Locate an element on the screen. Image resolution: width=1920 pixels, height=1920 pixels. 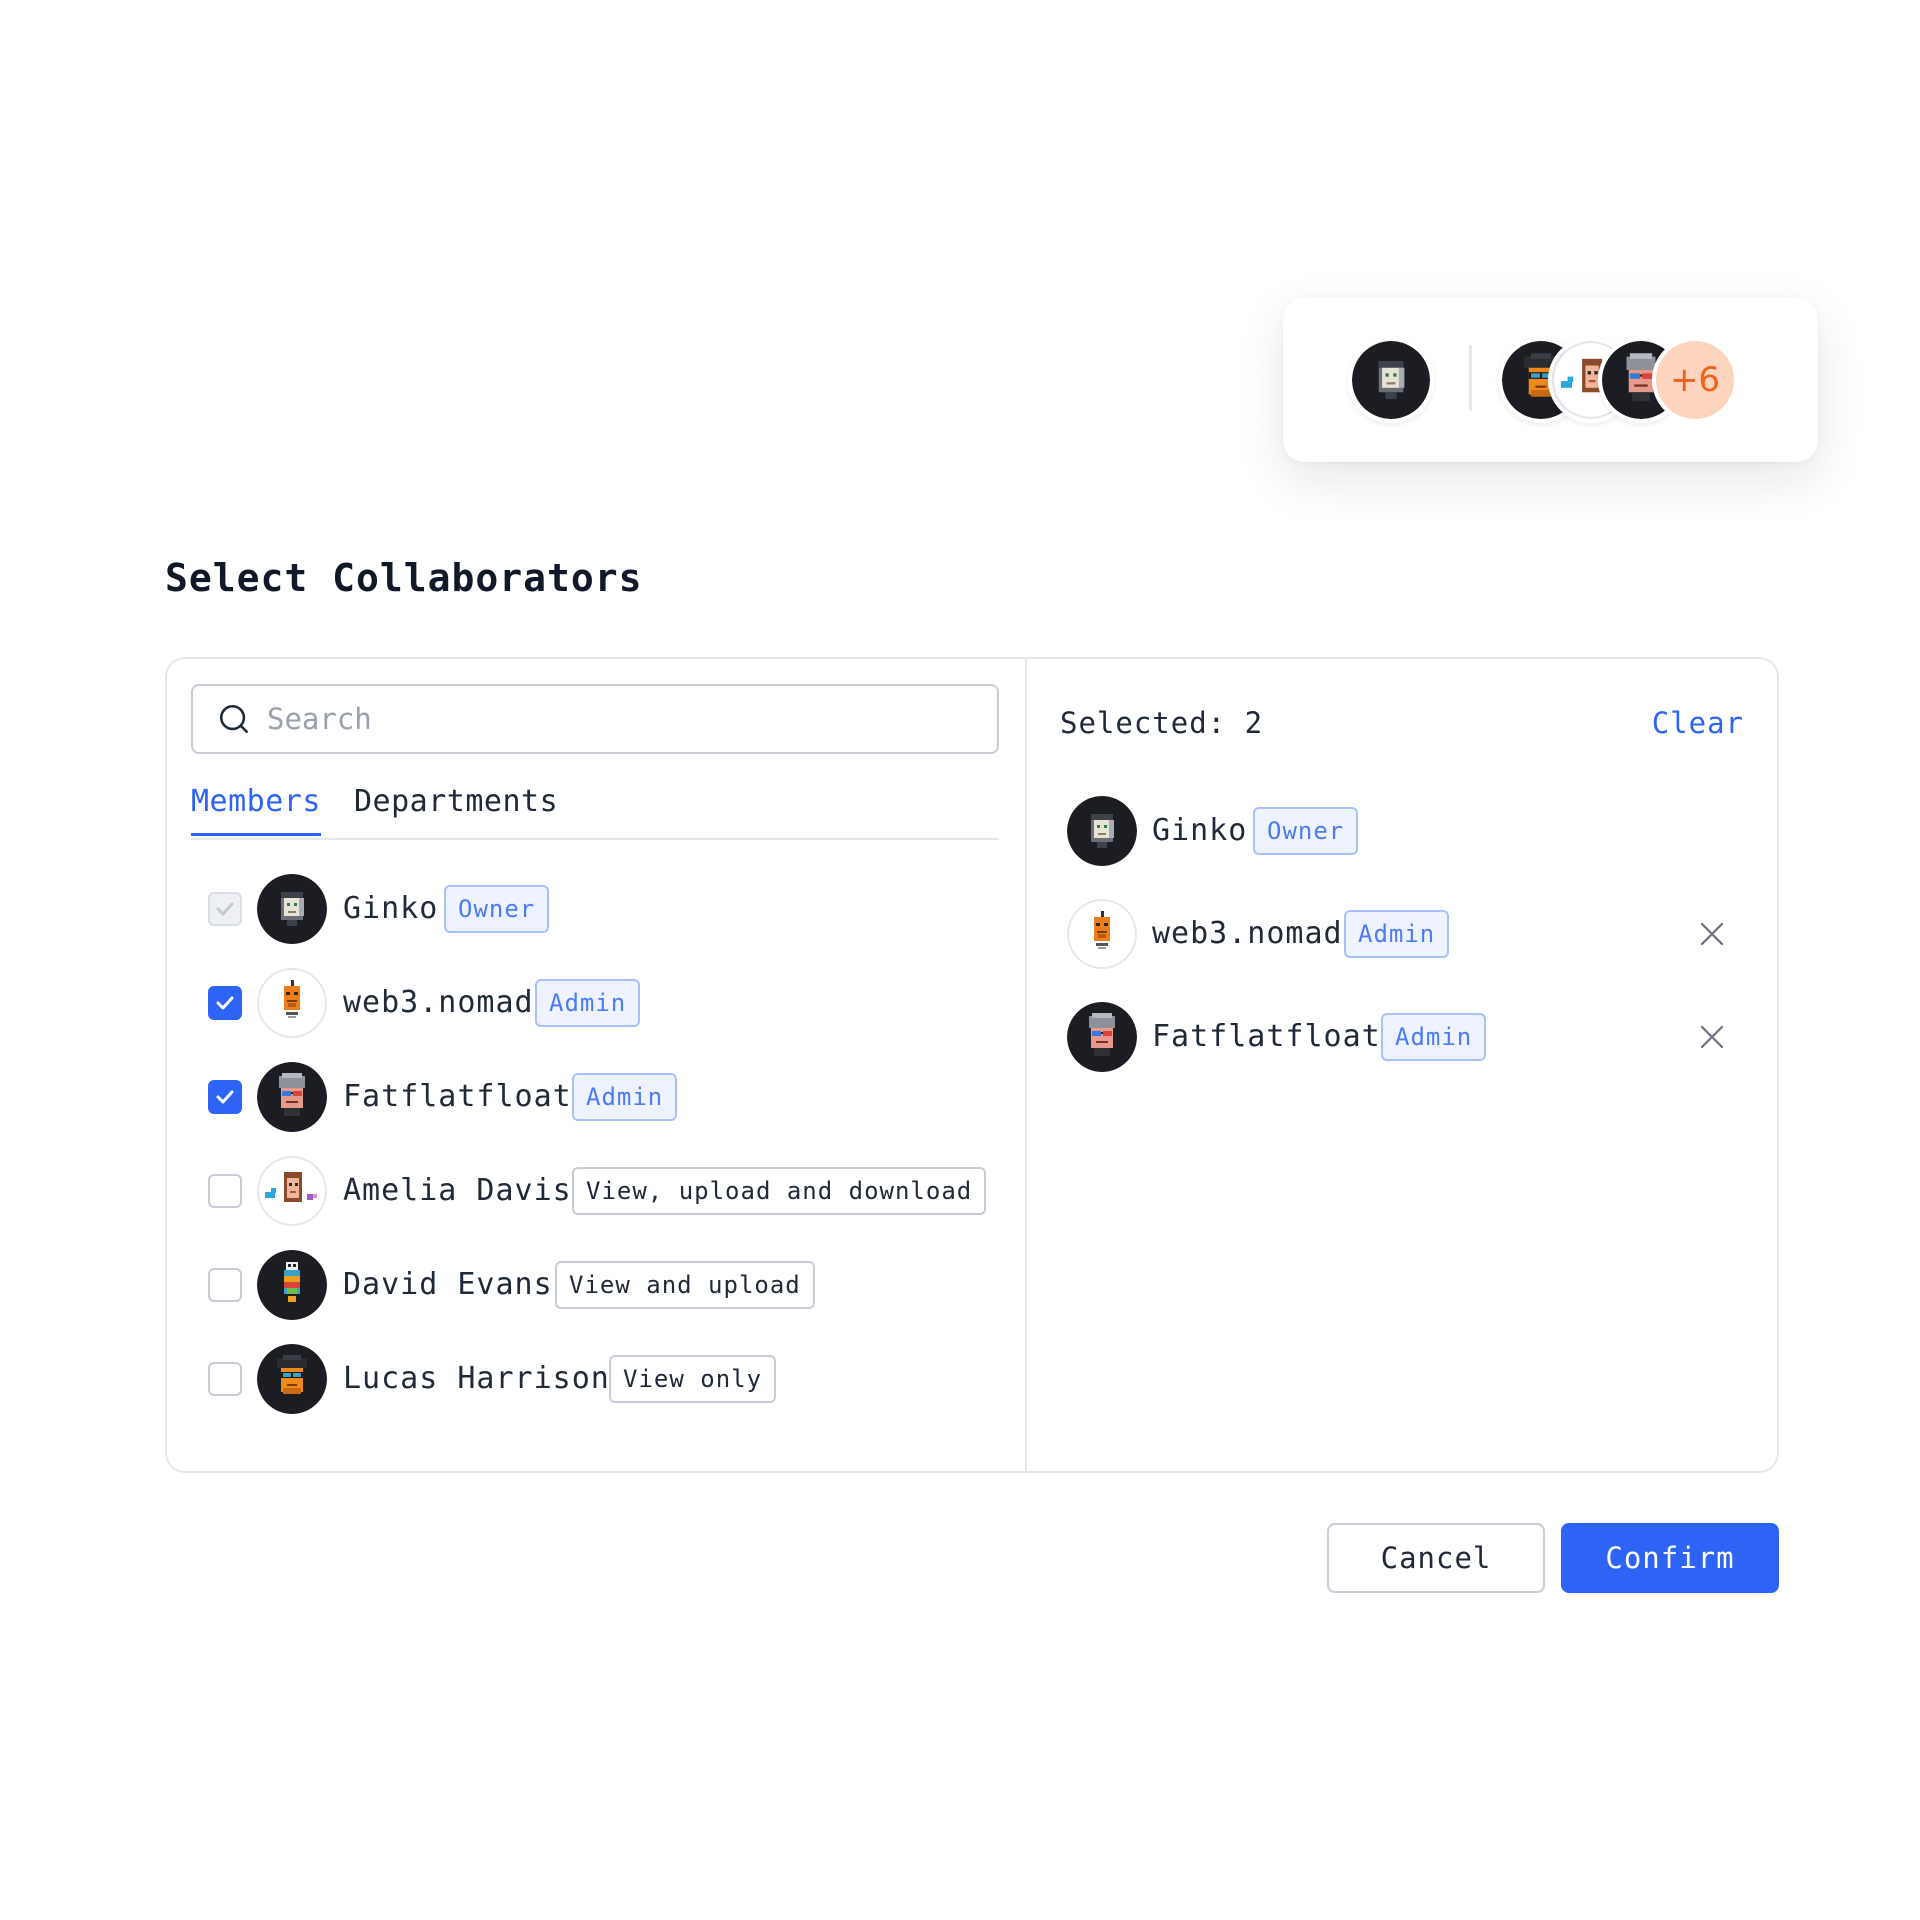
search-box is located at coordinates (595, 719).